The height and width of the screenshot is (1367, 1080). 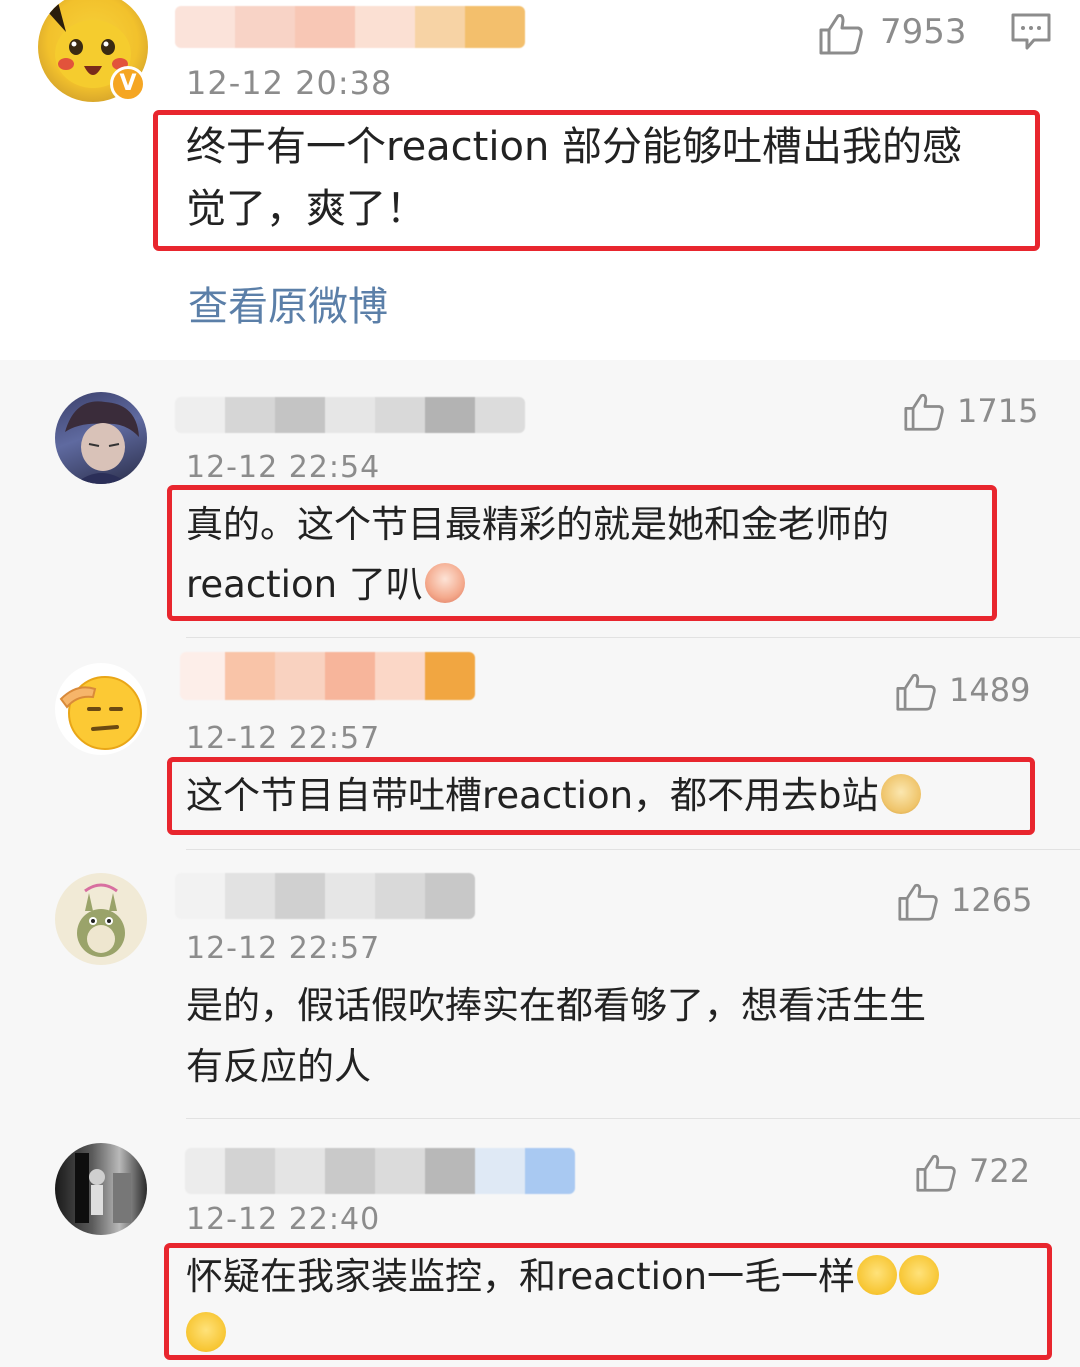 I want to click on comment-time: 12-12 22:40, so click(x=283, y=1219).